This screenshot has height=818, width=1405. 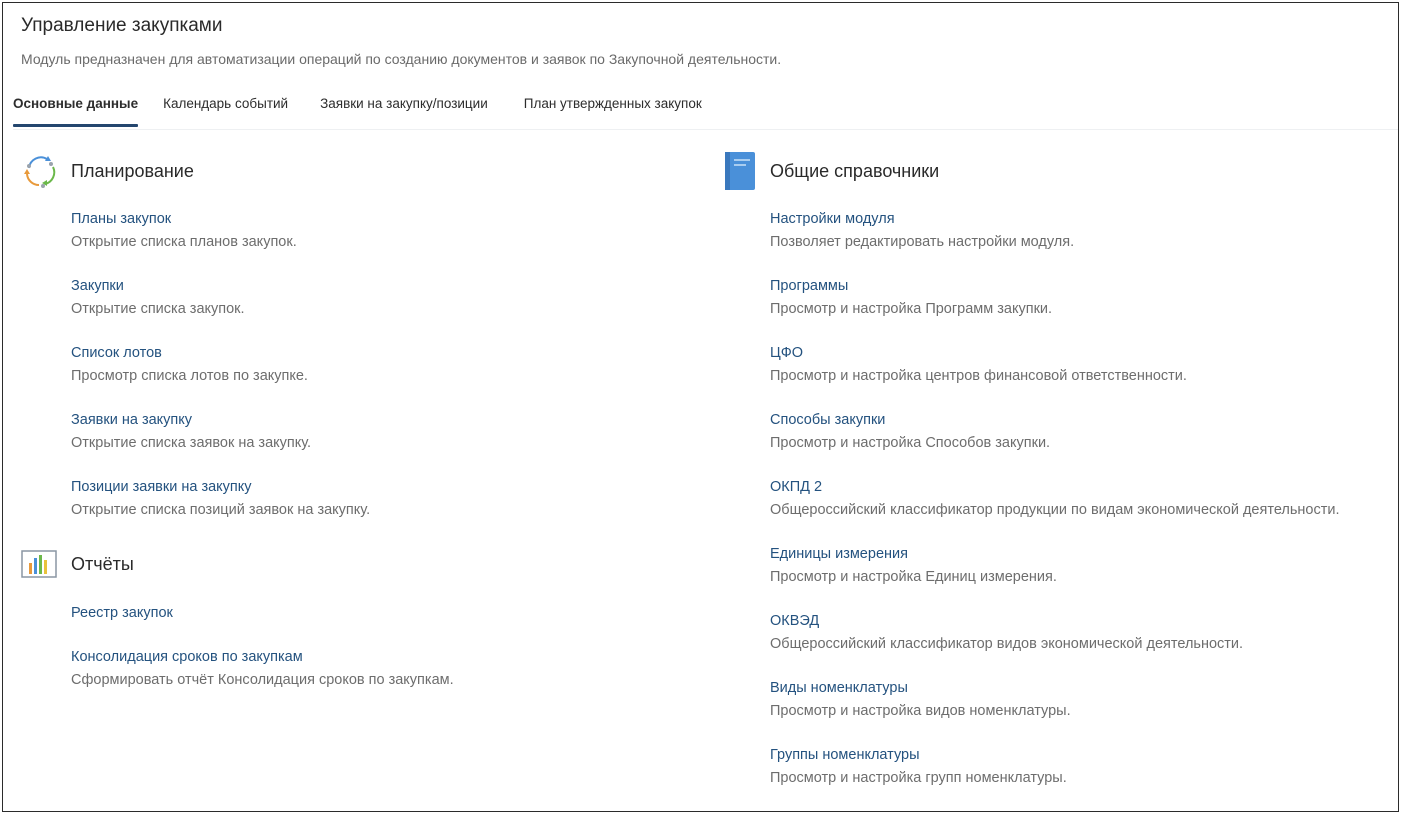 I want to click on item-description: Просмотр и настройка Способов закупки., so click(x=910, y=443).